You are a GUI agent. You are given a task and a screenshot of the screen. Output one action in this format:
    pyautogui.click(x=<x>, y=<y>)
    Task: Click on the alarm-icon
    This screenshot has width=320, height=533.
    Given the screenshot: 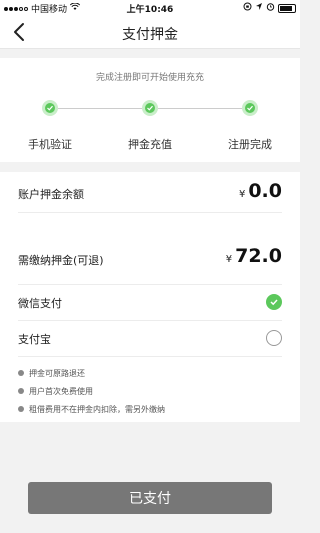 What is the action you would take?
    pyautogui.click(x=270, y=8)
    